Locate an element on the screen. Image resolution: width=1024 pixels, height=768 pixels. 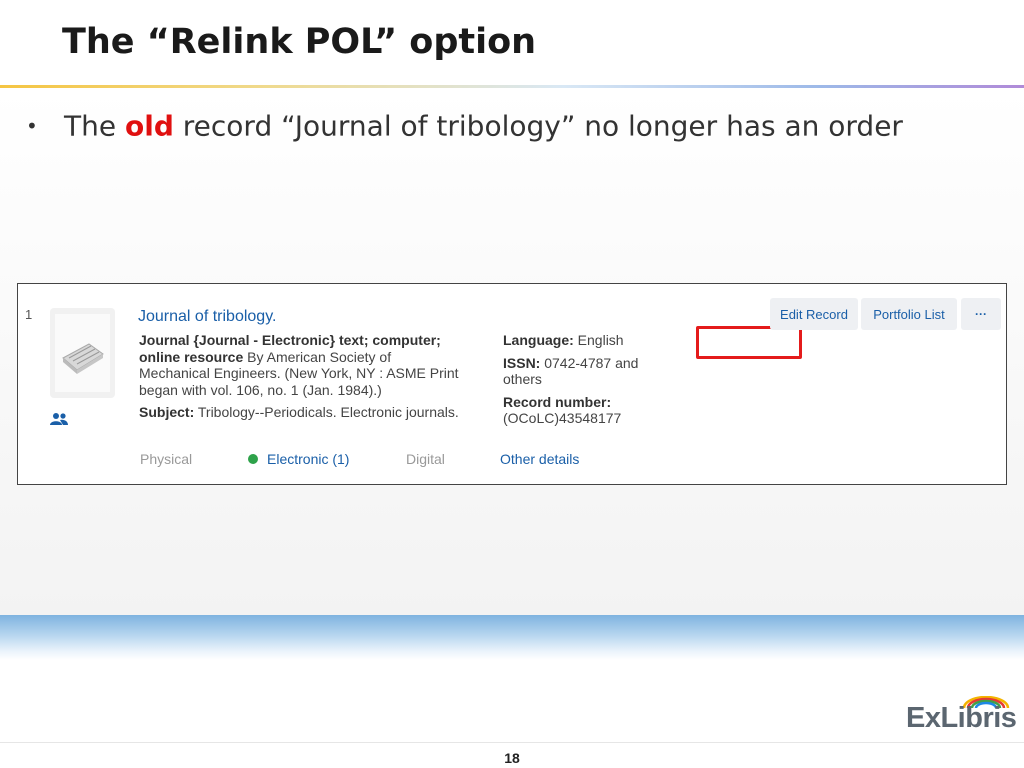
title-divider is located at coordinates (512, 86).